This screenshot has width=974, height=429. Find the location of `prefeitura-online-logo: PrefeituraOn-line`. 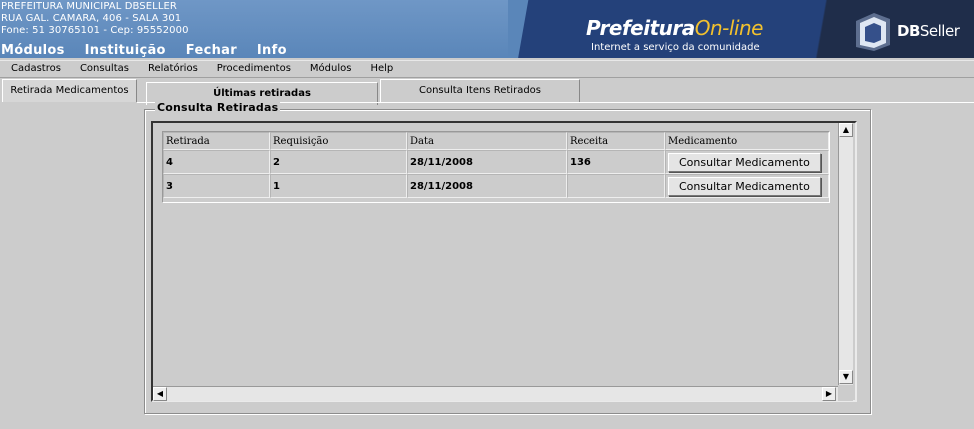

prefeitura-online-logo: PrefeituraOn-line is located at coordinates (674, 28).